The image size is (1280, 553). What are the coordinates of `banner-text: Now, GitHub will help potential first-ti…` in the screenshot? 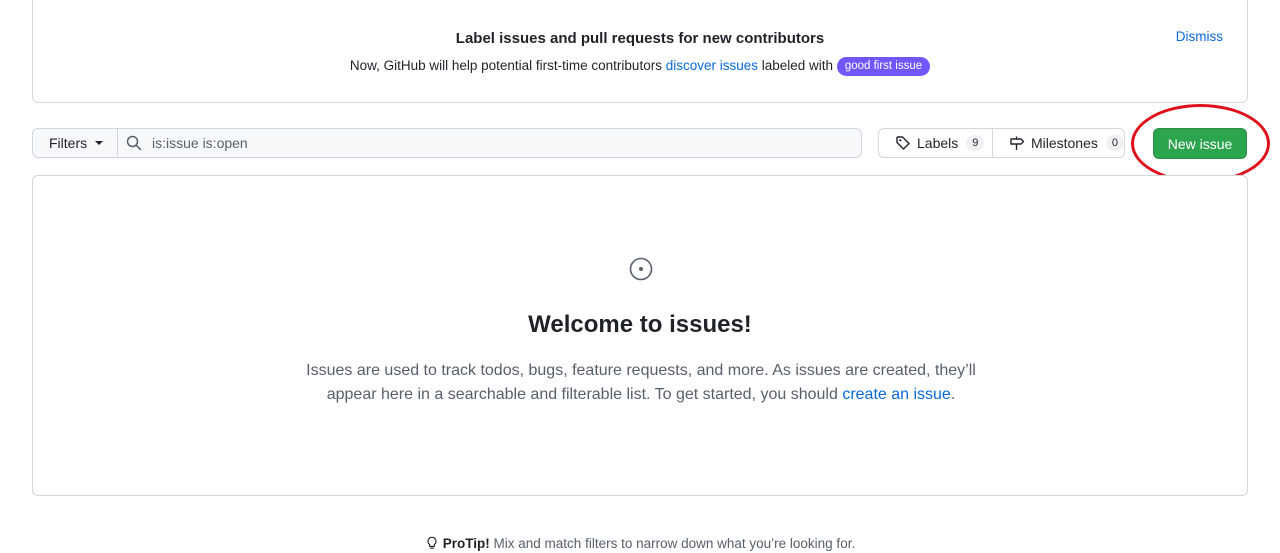 It's located at (640, 66).